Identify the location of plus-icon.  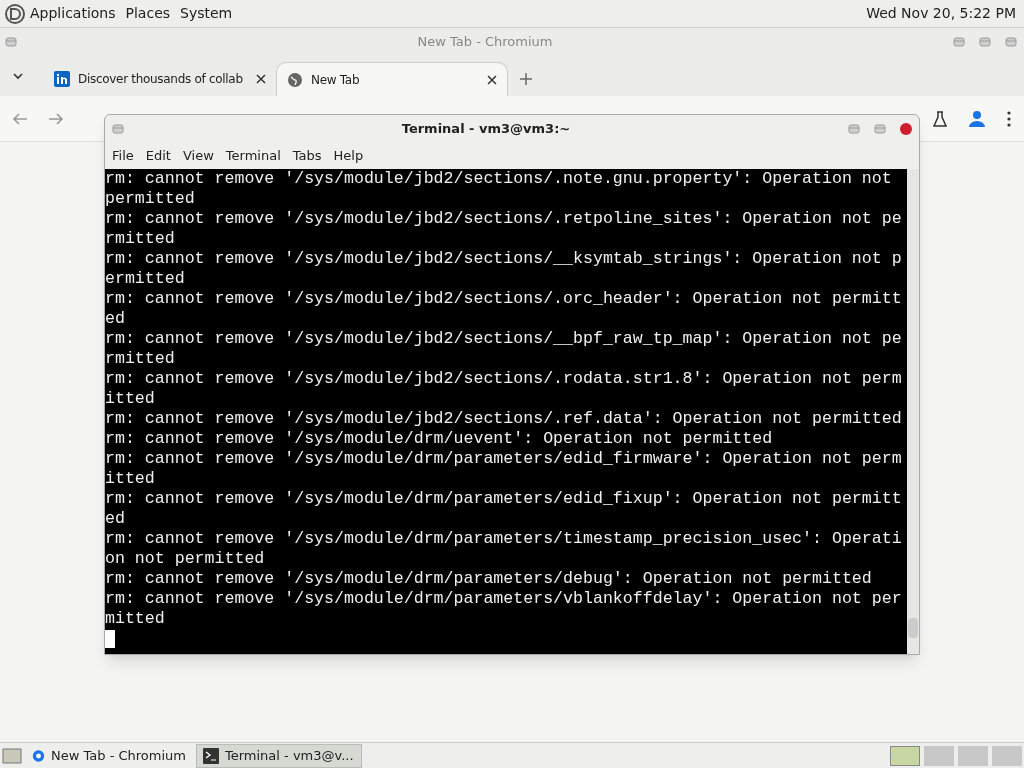
(526, 79).